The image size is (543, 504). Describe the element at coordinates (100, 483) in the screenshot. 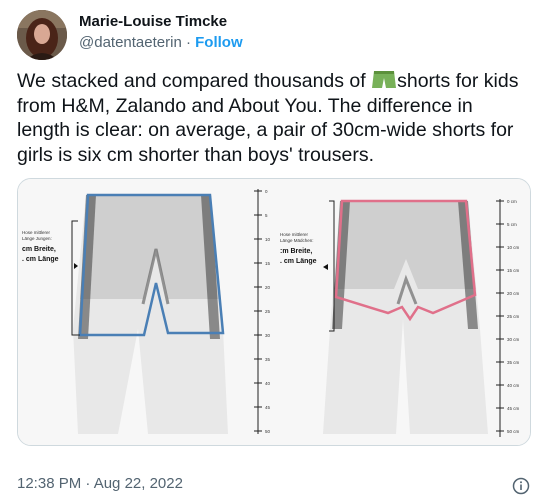

I see `tweet-timestamp: 12:38 PM · Aug 22, 2022` at that location.